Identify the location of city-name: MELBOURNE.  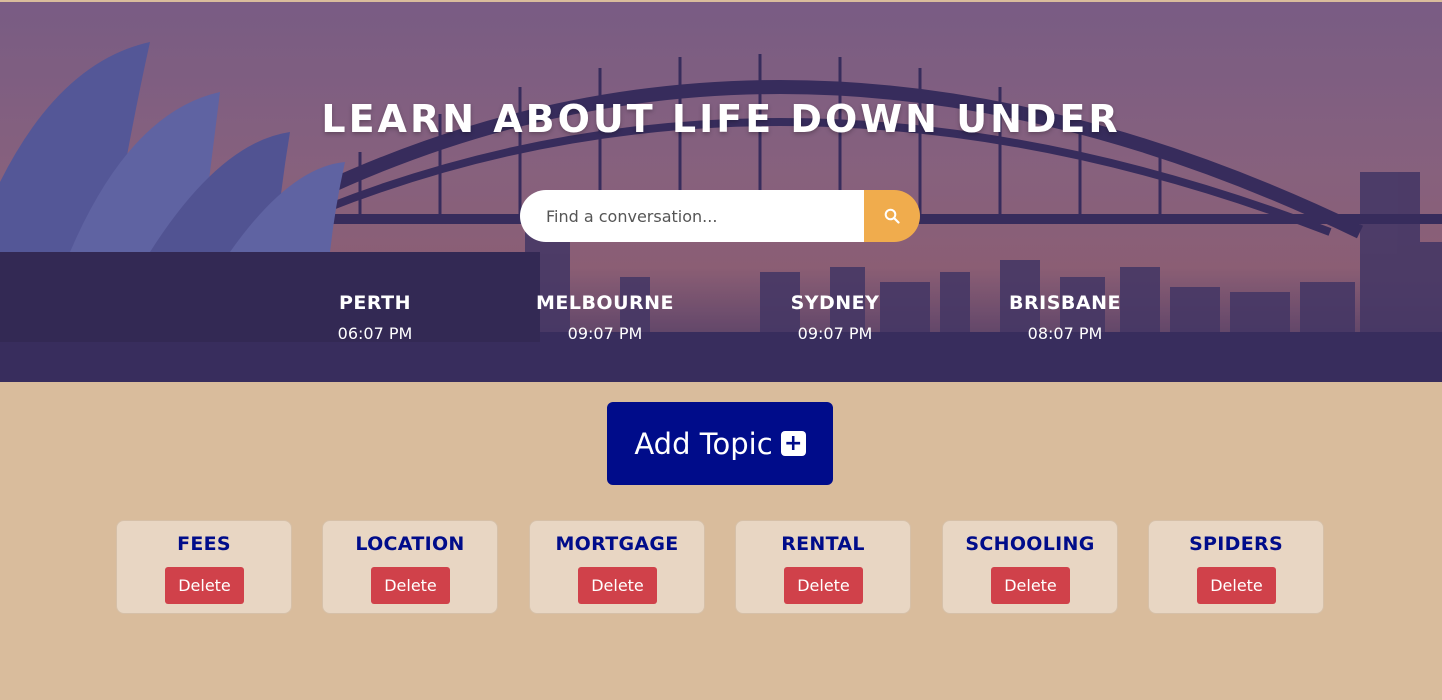
(605, 303).